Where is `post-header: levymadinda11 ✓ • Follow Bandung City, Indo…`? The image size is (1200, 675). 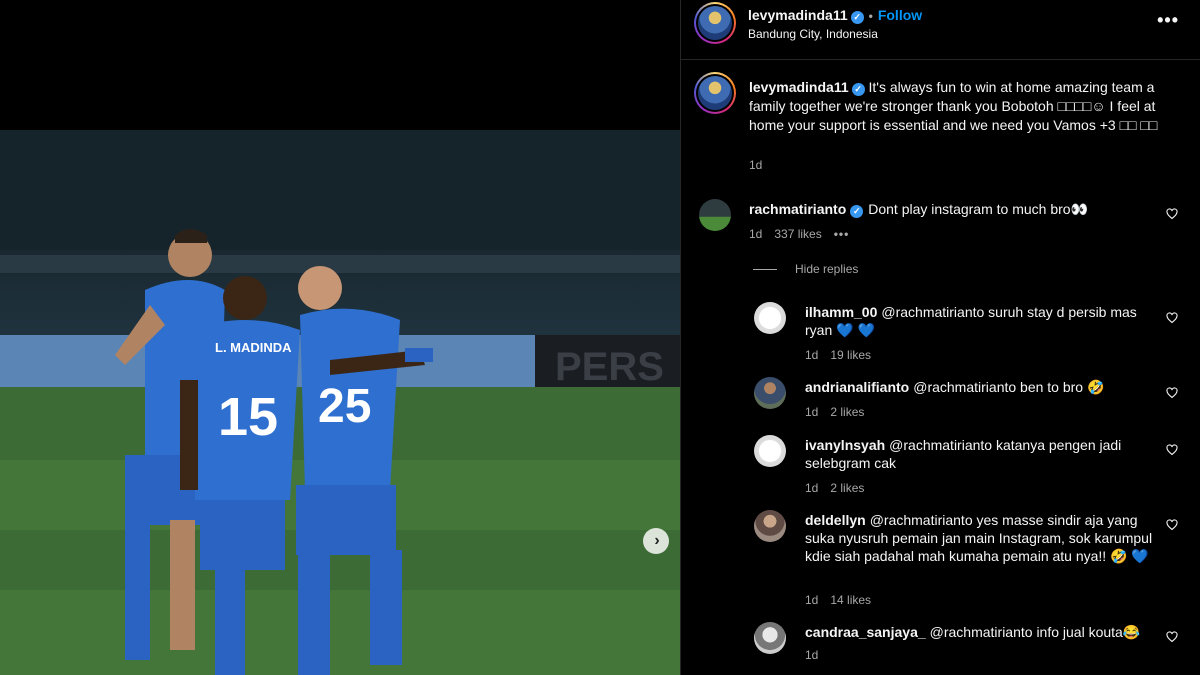
post-header: levymadinda11 ✓ • Follow Bandung City, Indo… is located at coordinates (940, 30).